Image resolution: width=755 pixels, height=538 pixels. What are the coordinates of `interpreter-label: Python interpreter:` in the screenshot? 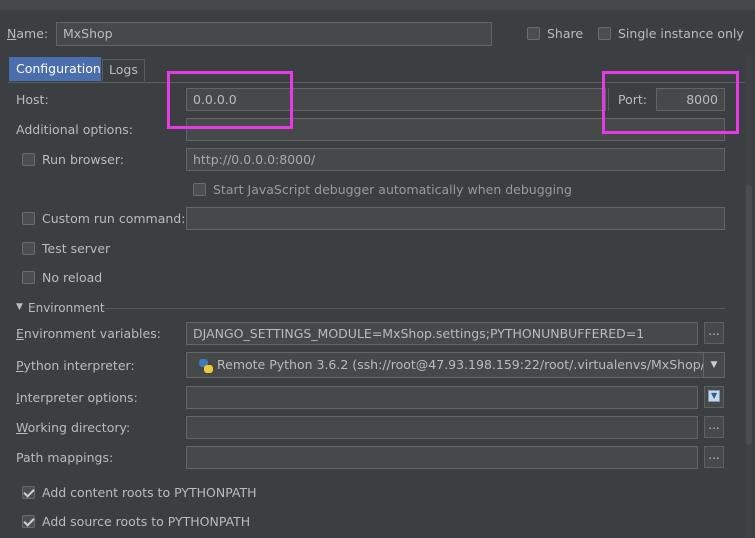 It's located at (75, 365).